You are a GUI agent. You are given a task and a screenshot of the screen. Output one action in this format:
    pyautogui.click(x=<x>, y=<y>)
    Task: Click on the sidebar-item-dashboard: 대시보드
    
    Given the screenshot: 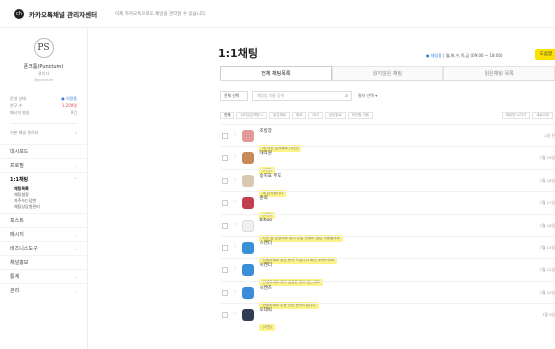 What is the action you would take?
    pyautogui.click(x=43, y=151)
    